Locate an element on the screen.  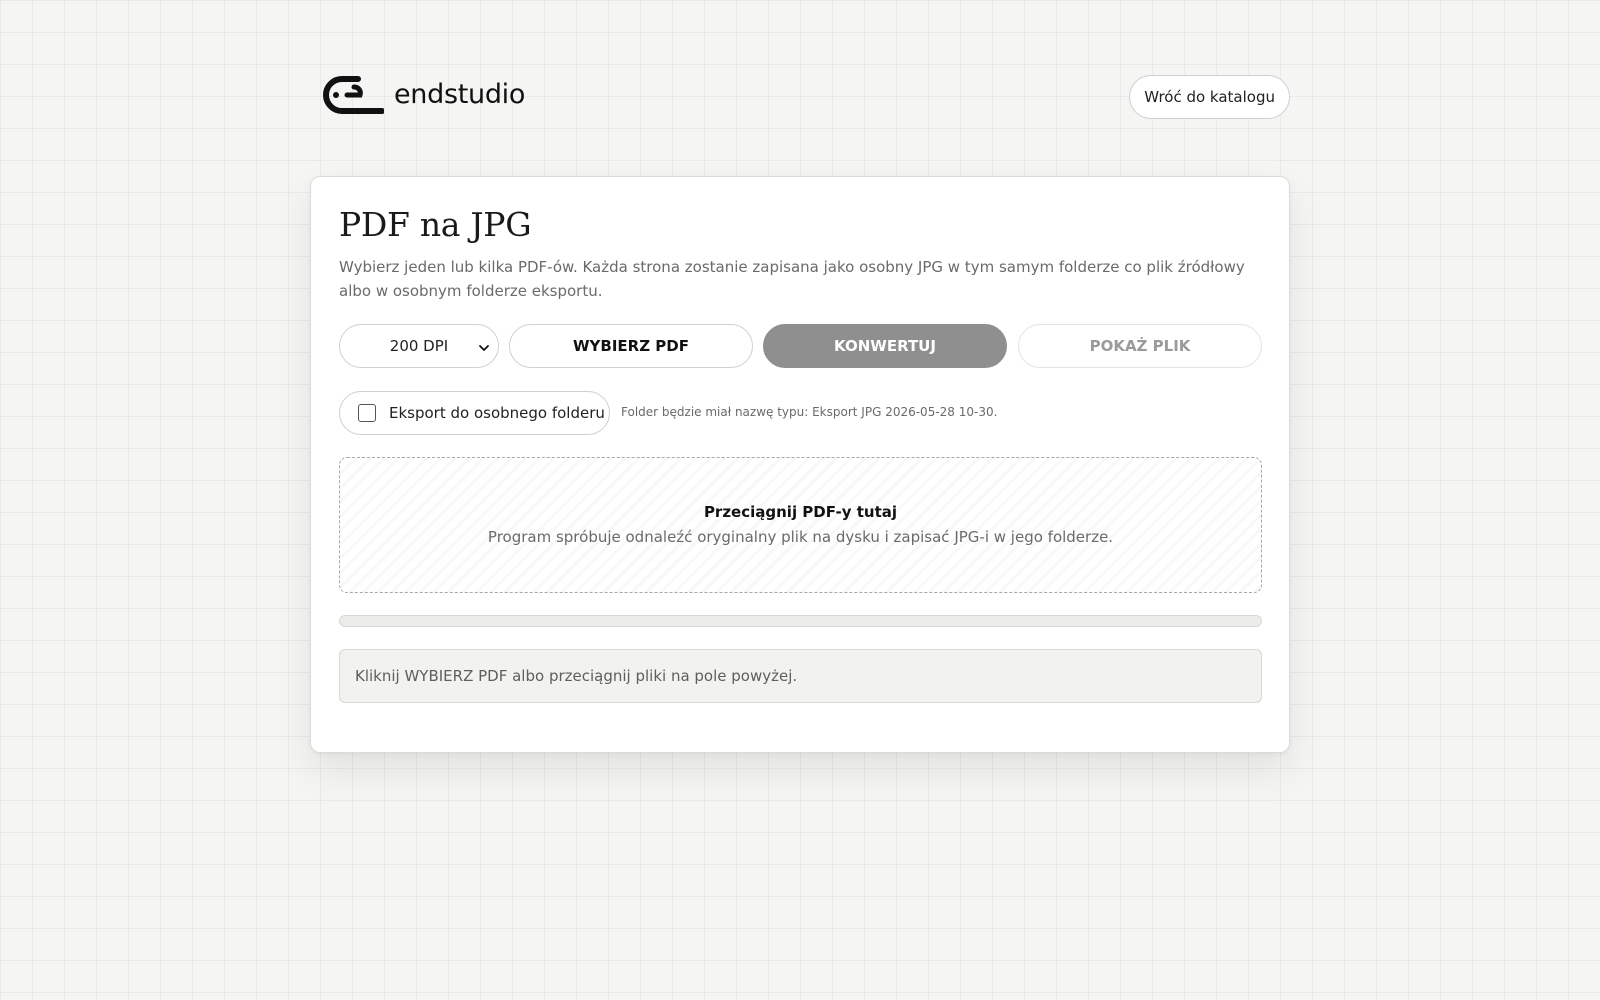
page-header: endstudio Wróć do katalogu is located at coordinates (804, 96).